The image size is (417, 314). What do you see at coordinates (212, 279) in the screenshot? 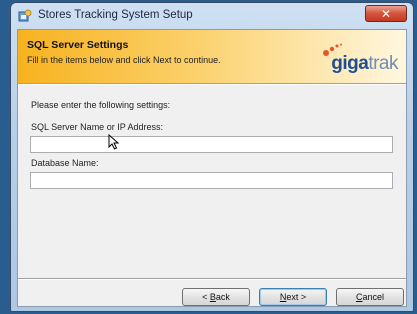
I see `footer-divider` at bounding box center [212, 279].